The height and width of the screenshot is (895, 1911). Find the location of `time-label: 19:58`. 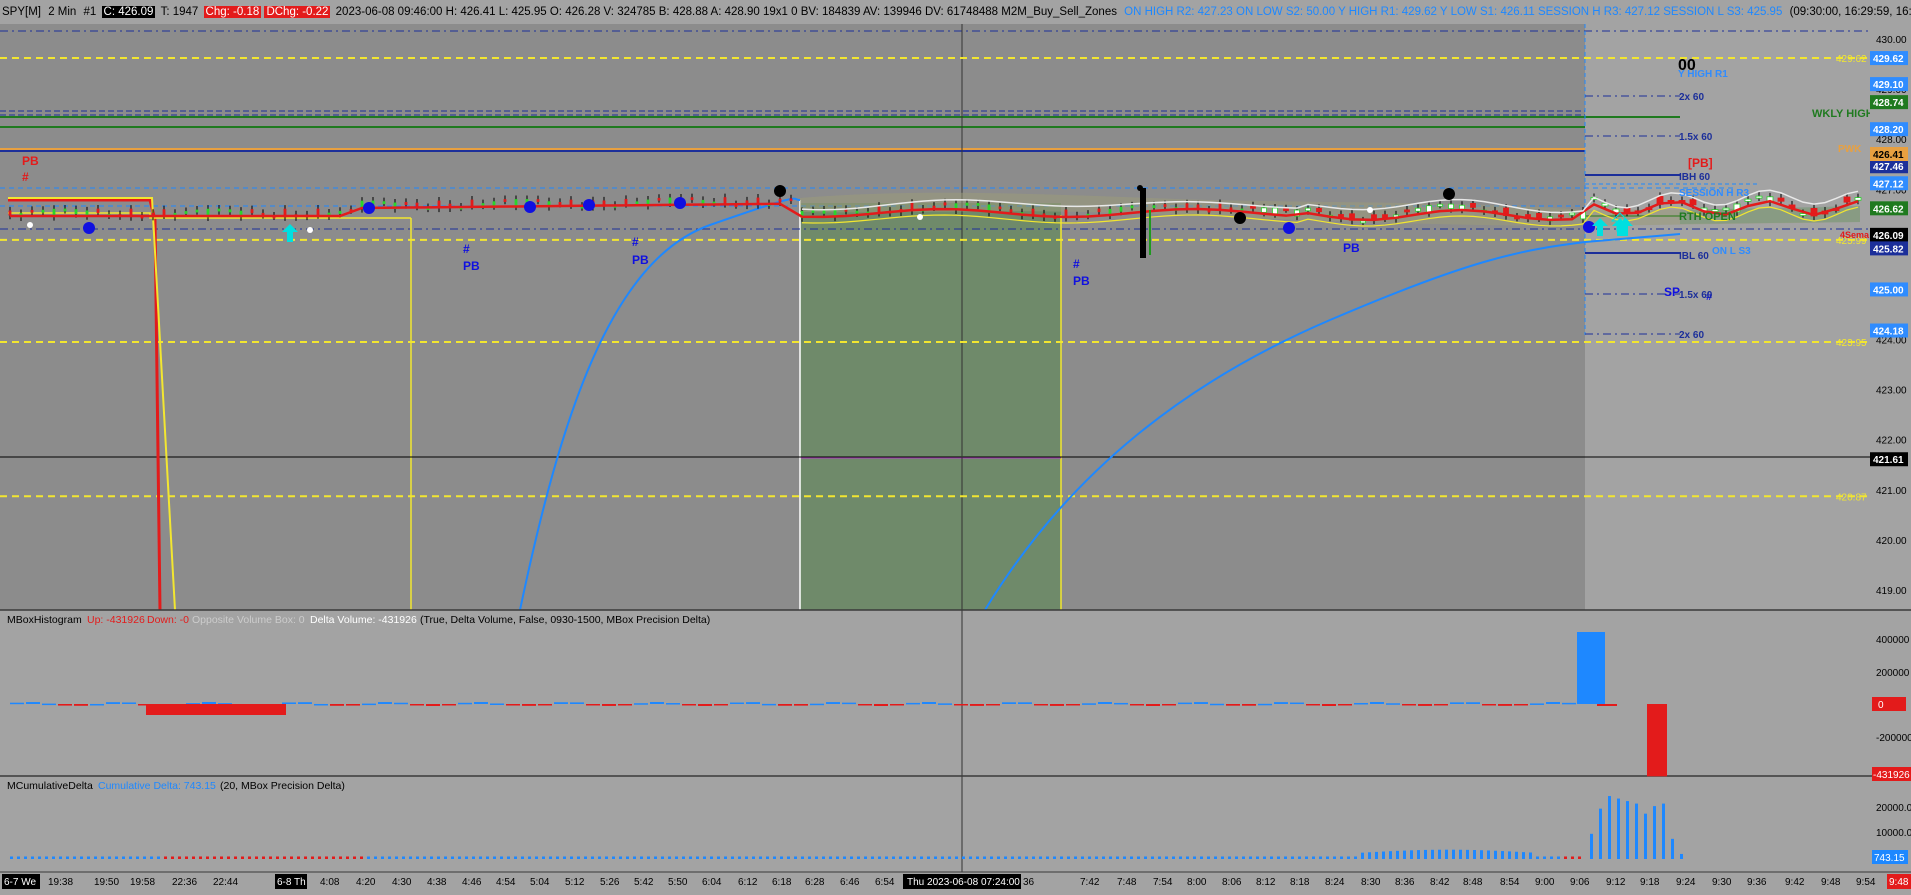

time-label: 19:58 is located at coordinates (142, 882).